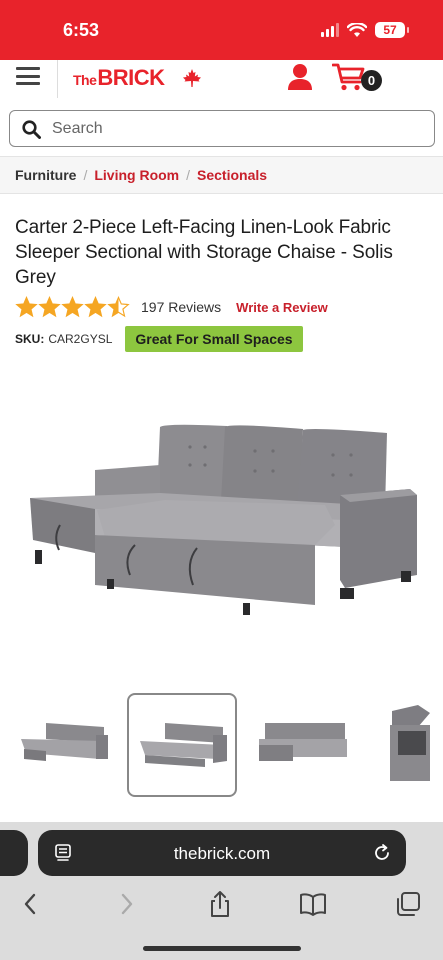 The image size is (443, 960). I want to click on header-divider, so click(57, 79).